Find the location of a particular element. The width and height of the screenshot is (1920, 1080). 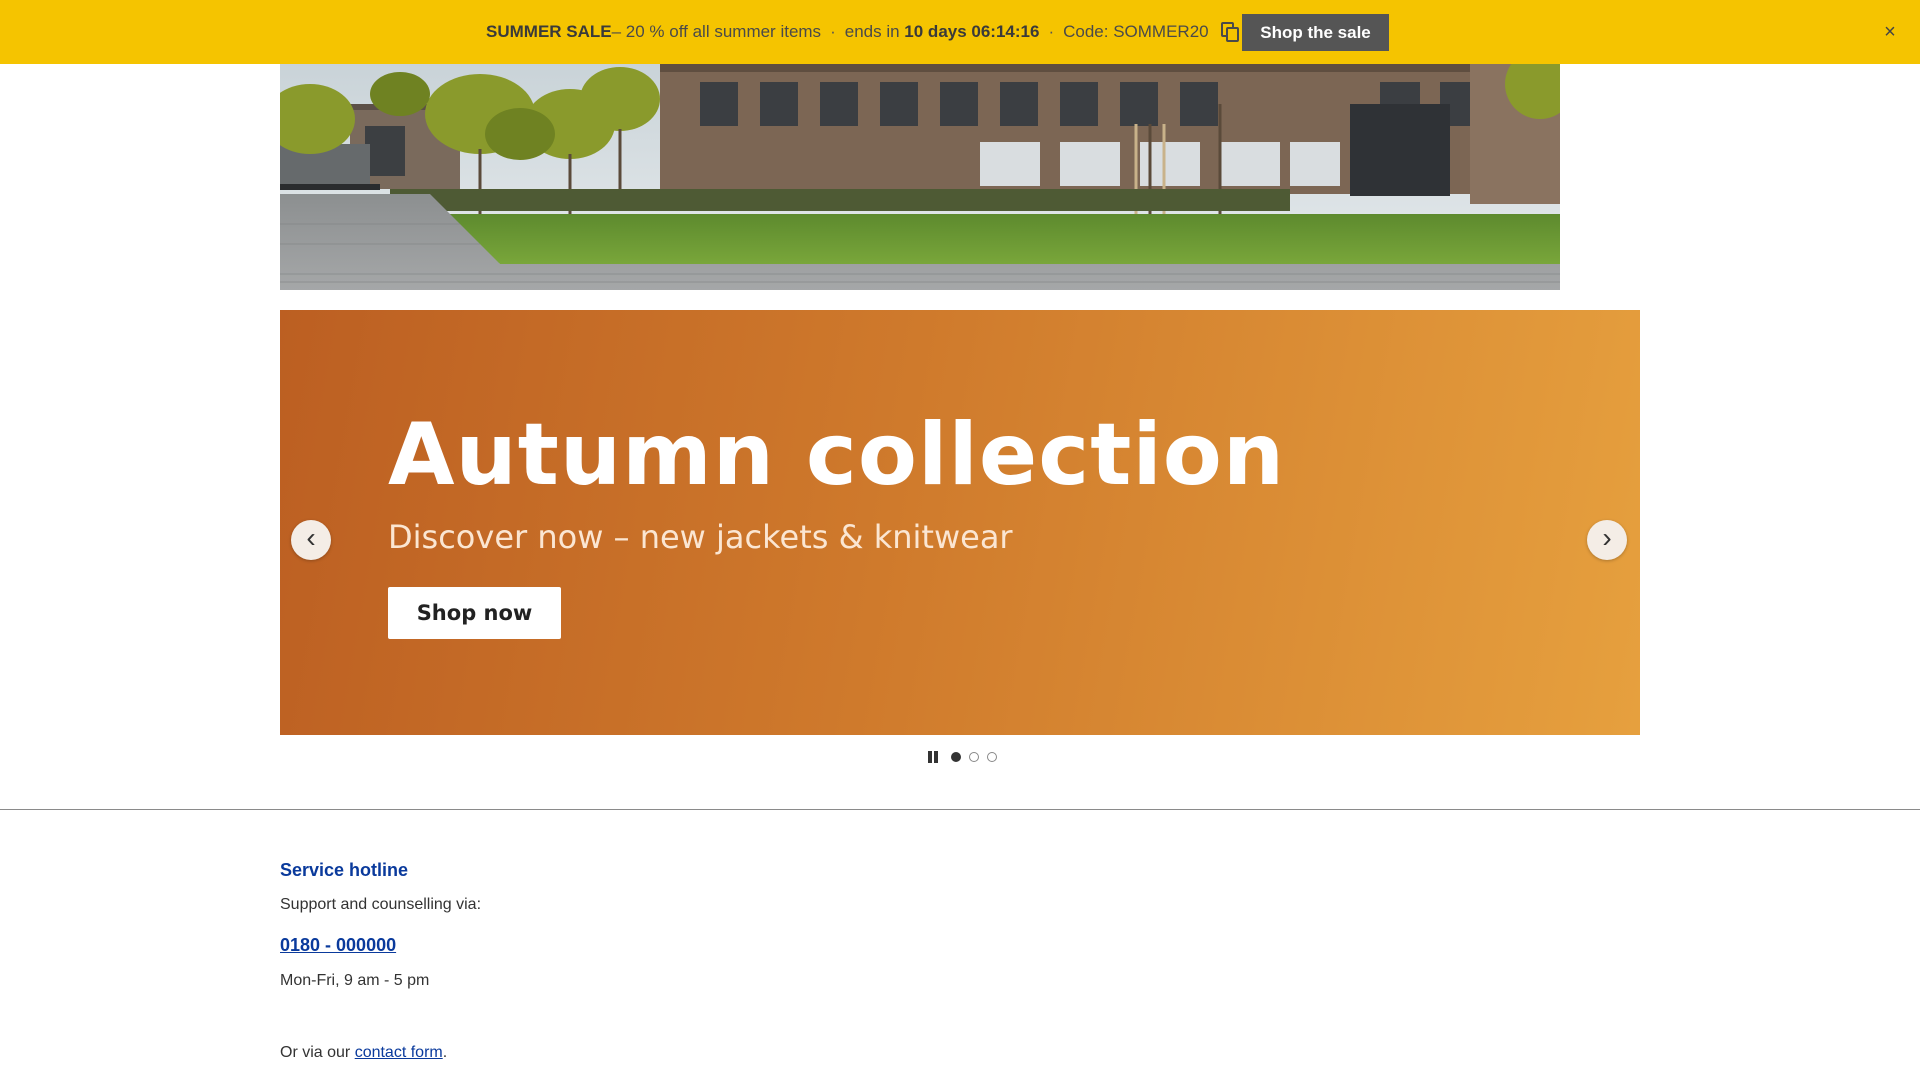

contact-prefix: Or via our is located at coordinates (317, 1052).